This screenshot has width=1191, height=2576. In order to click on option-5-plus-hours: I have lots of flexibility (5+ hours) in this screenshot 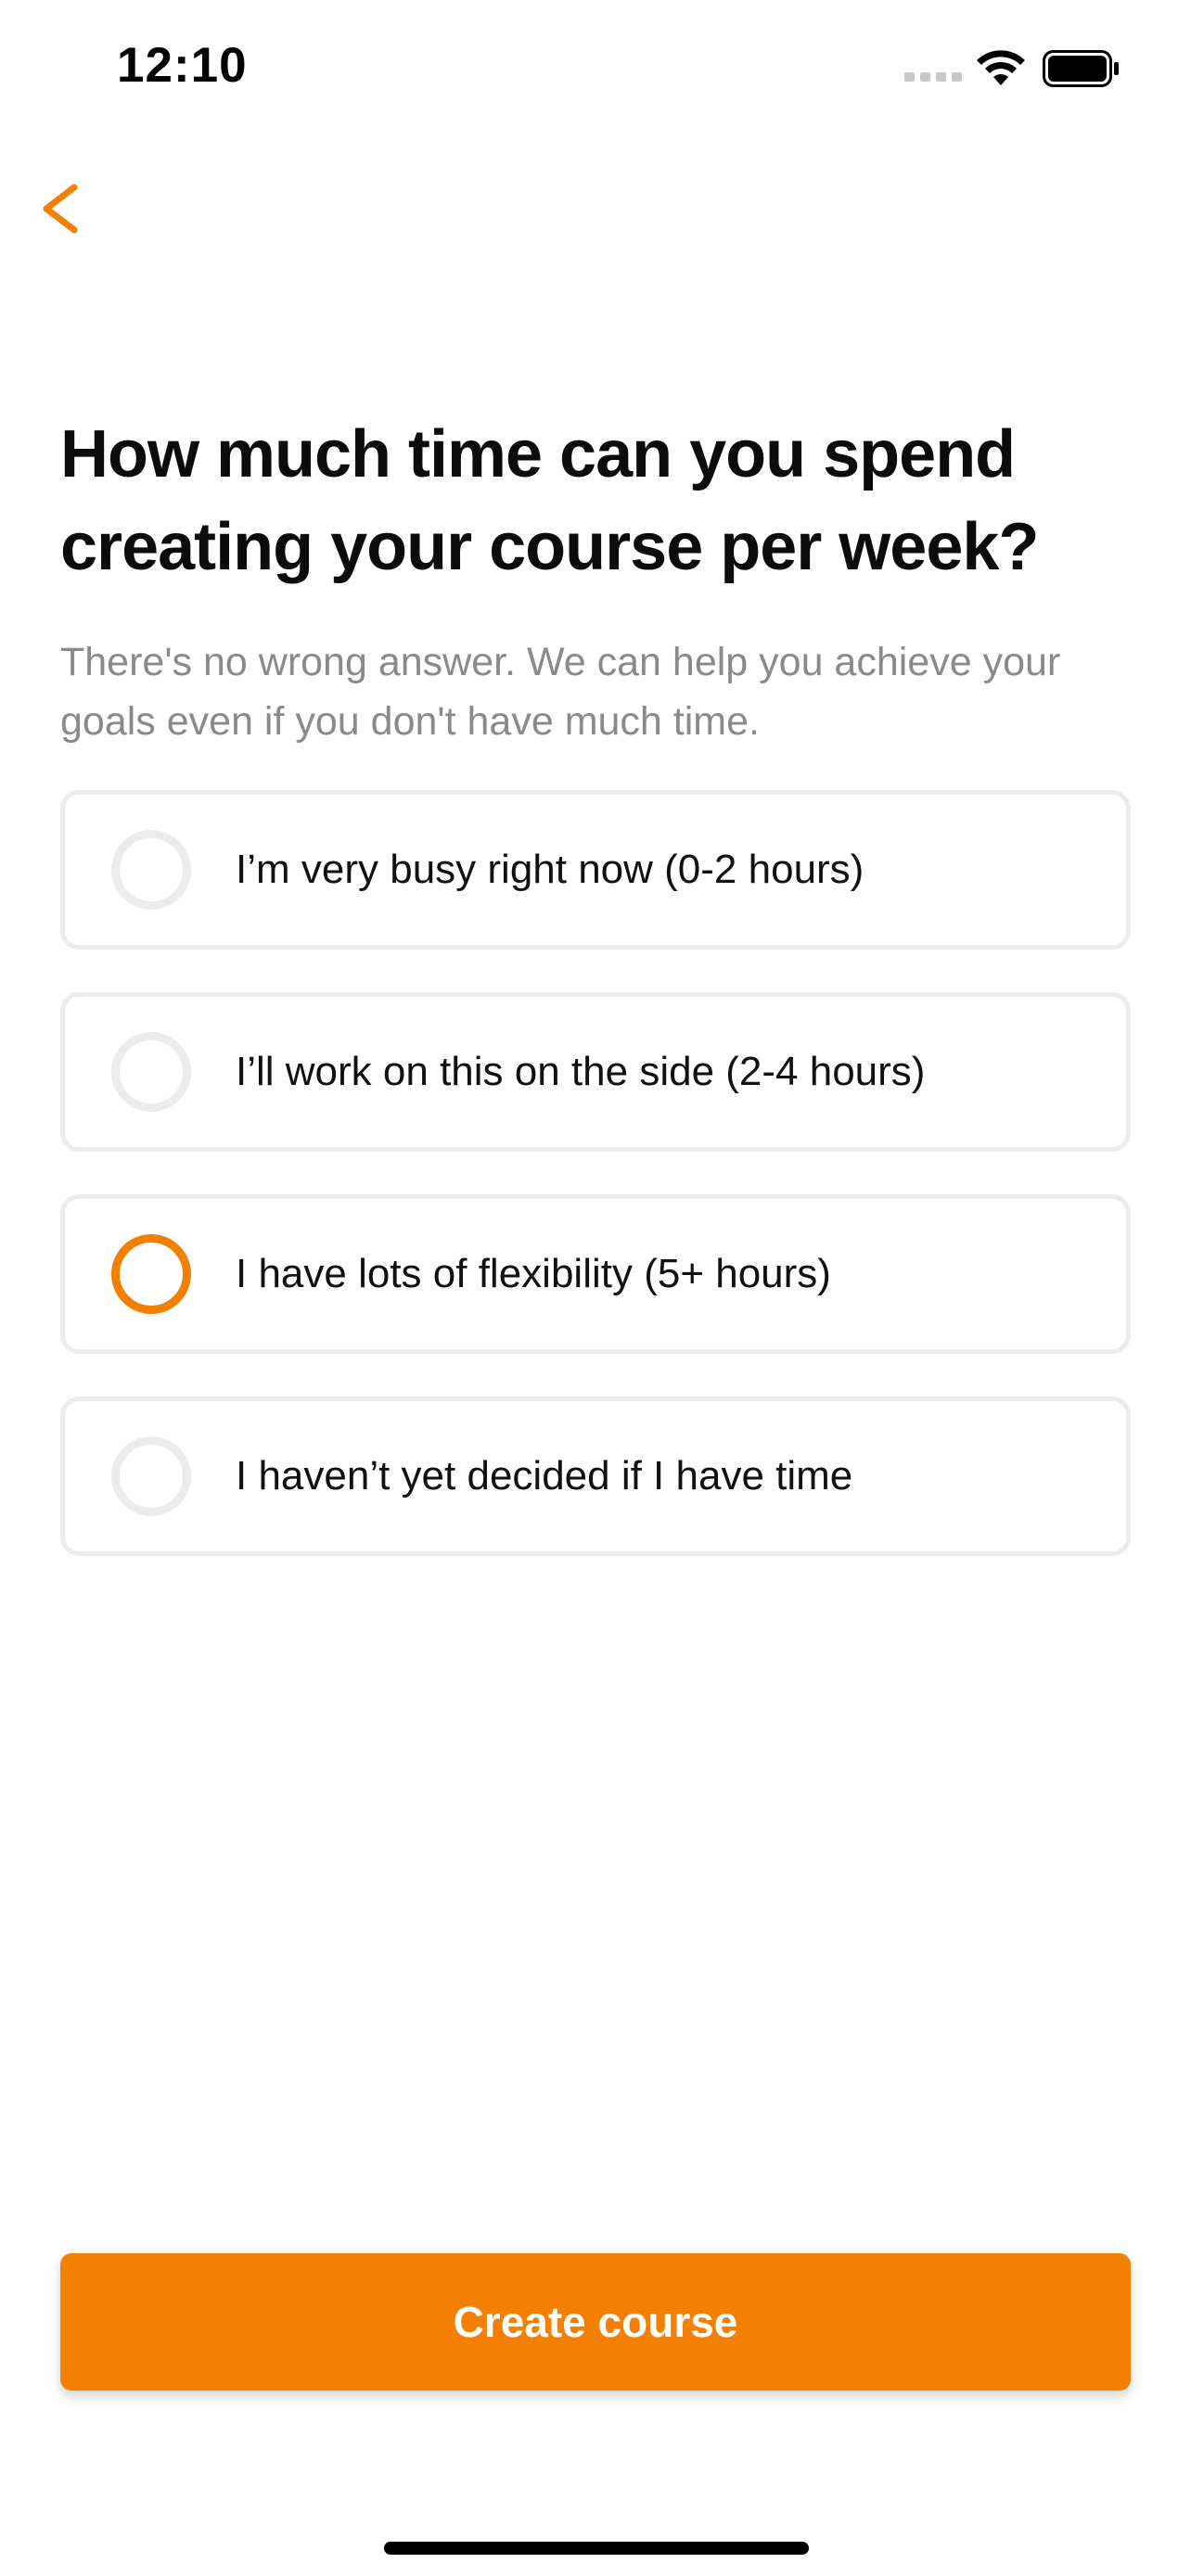, I will do `click(595, 1274)`.